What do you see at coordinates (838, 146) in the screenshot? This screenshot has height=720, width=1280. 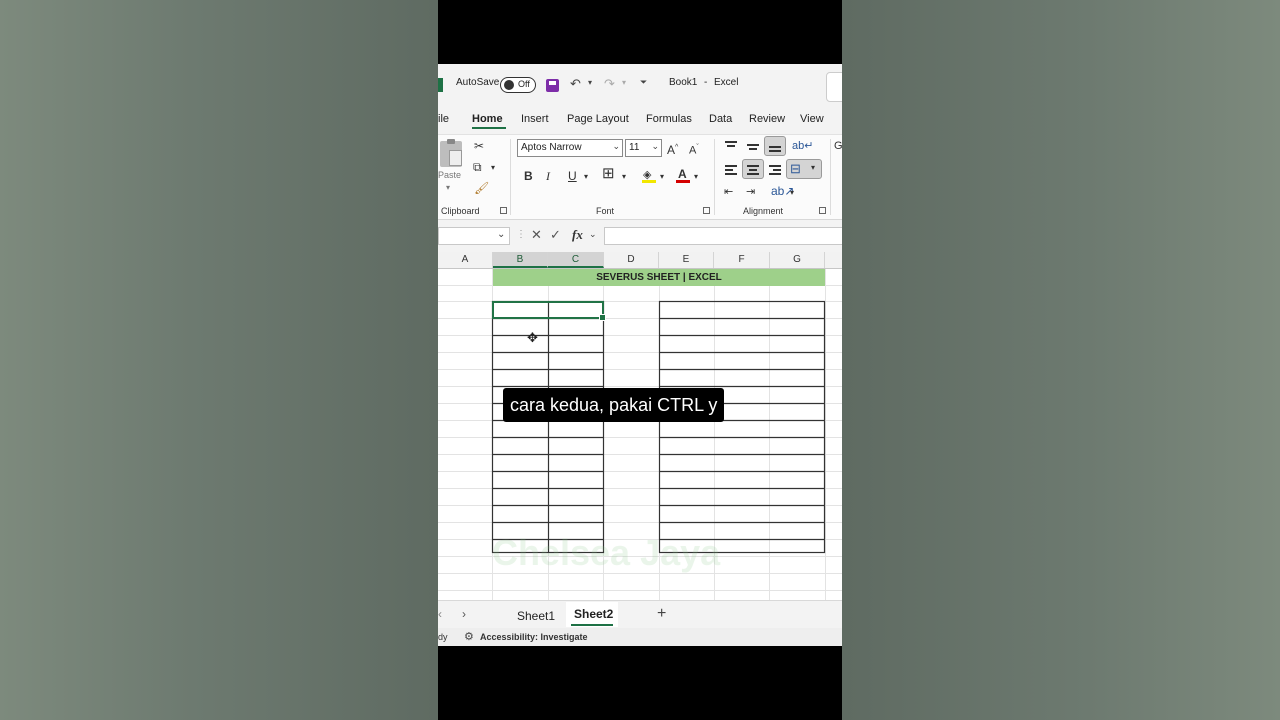 I see `number-format-icon: G` at bounding box center [838, 146].